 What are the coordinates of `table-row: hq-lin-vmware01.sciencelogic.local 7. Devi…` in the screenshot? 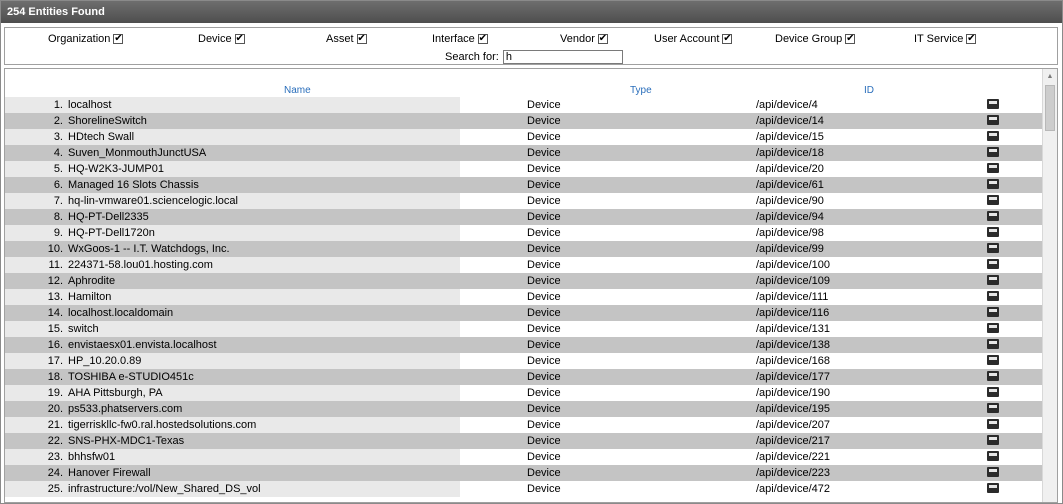 It's located at (525, 201).